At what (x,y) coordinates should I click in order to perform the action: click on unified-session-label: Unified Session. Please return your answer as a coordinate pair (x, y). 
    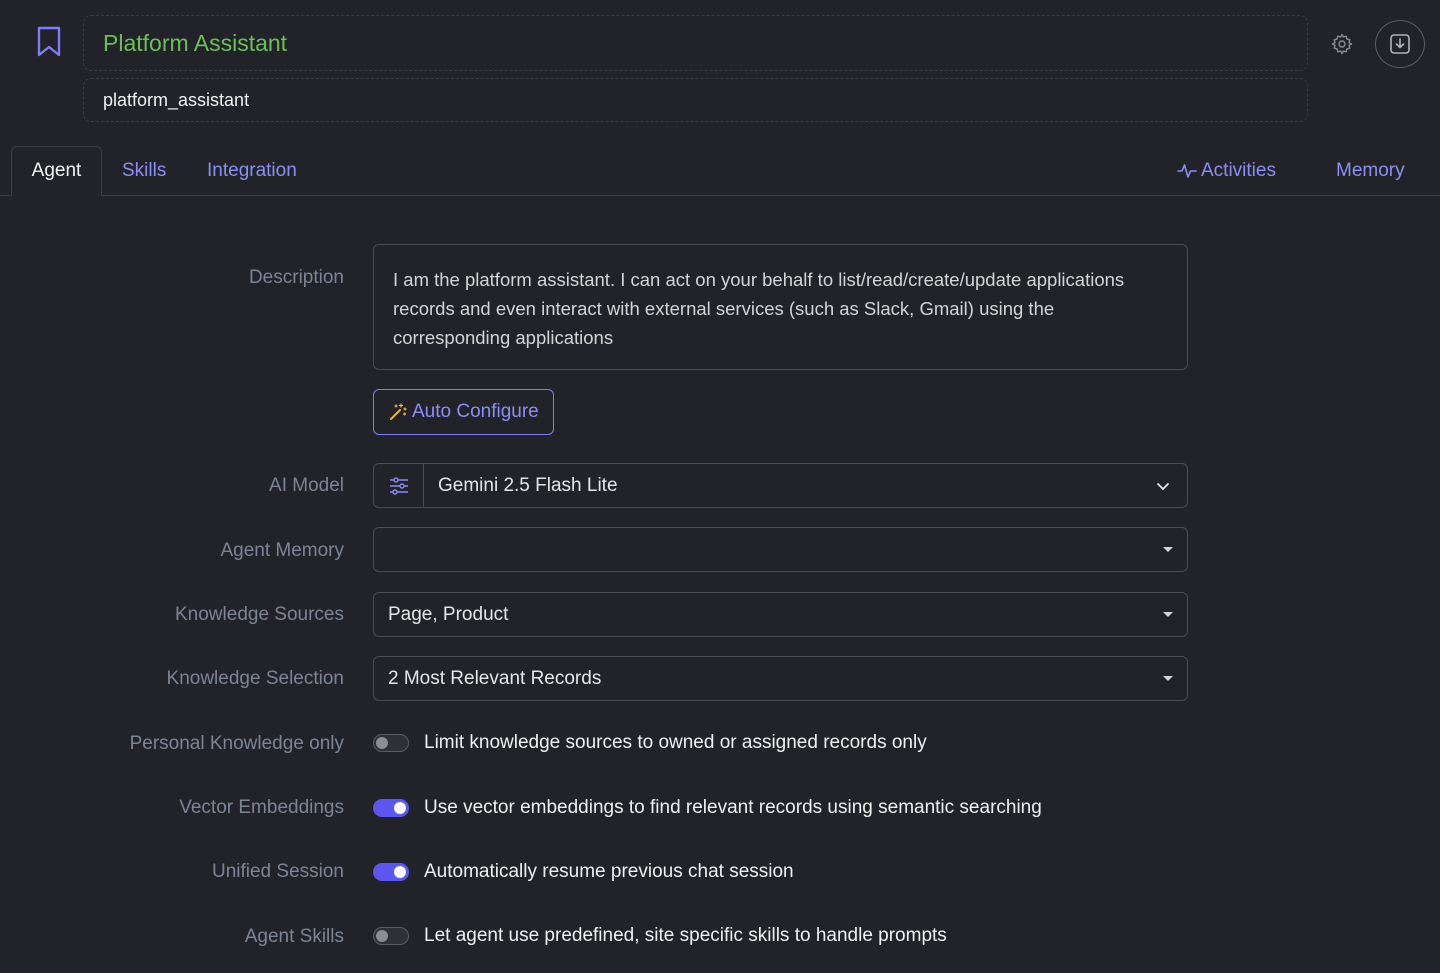
    Looking at the image, I should click on (277, 871).